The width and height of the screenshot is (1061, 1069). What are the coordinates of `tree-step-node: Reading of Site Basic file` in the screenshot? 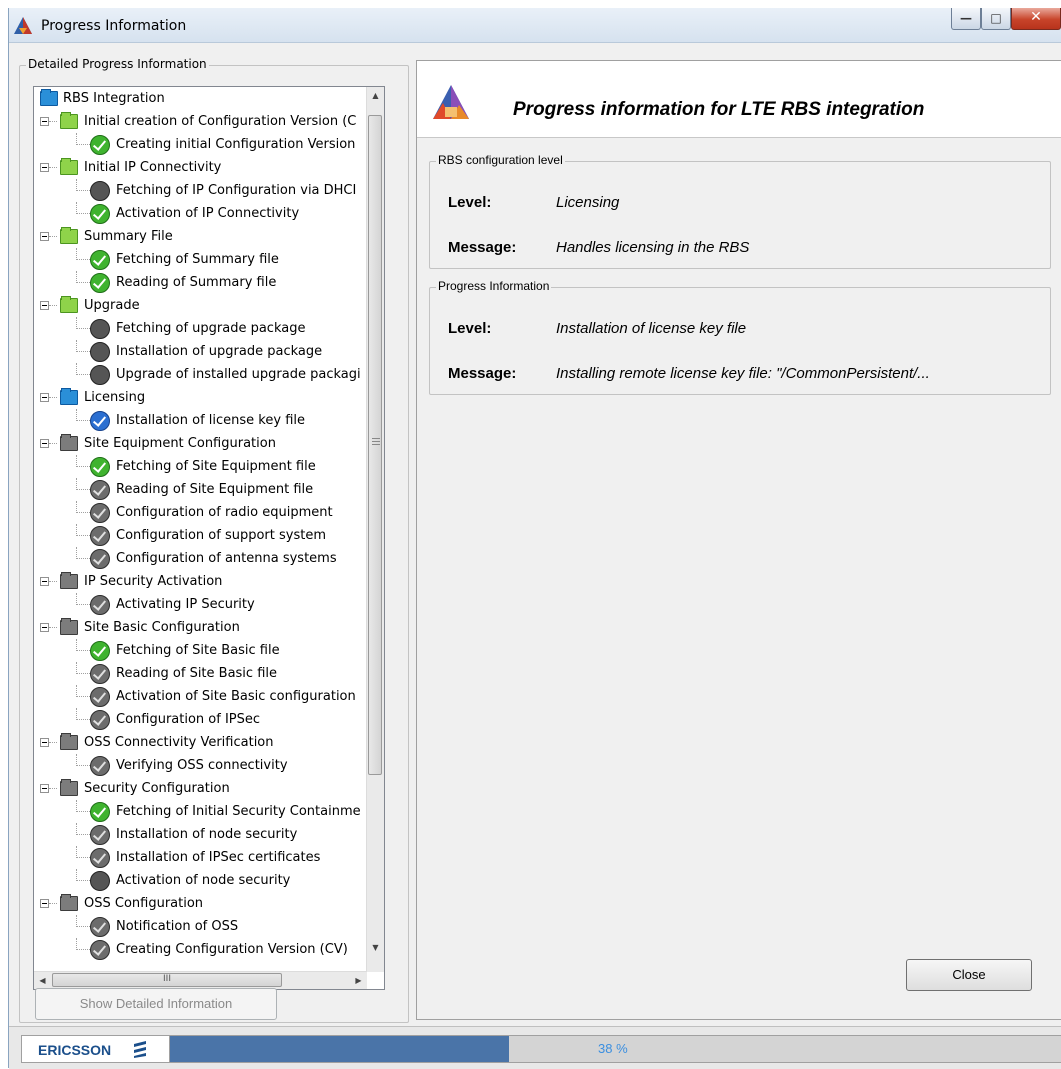 It's located at (200, 673).